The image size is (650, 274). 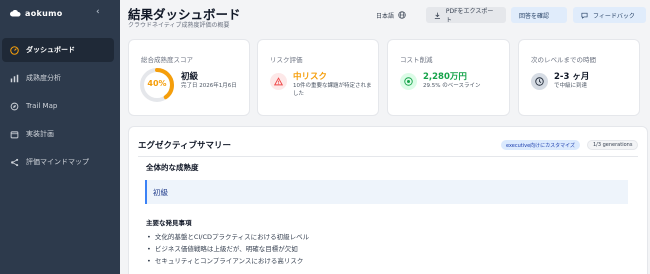 What do you see at coordinates (15, 162) in the screenshot?
I see `mindmap-icon` at bounding box center [15, 162].